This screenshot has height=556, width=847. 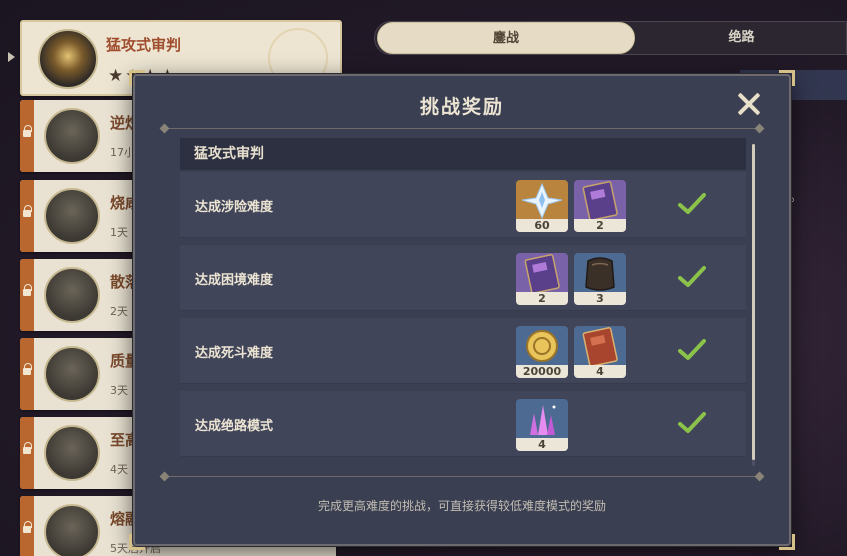 I want to click on side-arrow-icon, so click(x=11, y=57).